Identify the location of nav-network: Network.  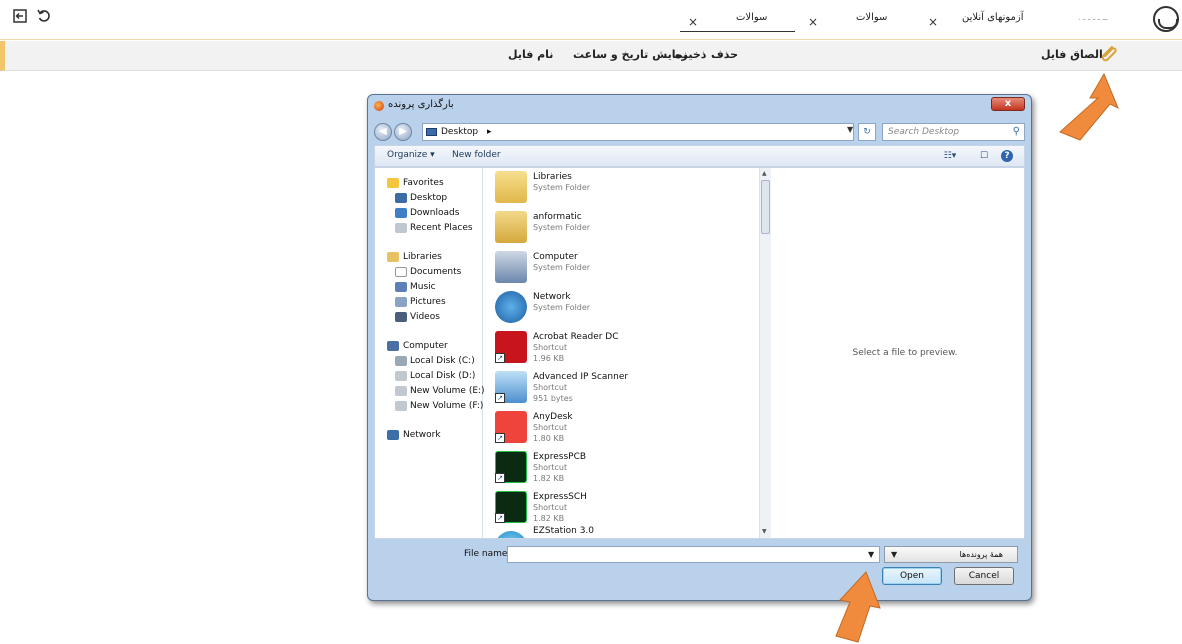
(422, 435).